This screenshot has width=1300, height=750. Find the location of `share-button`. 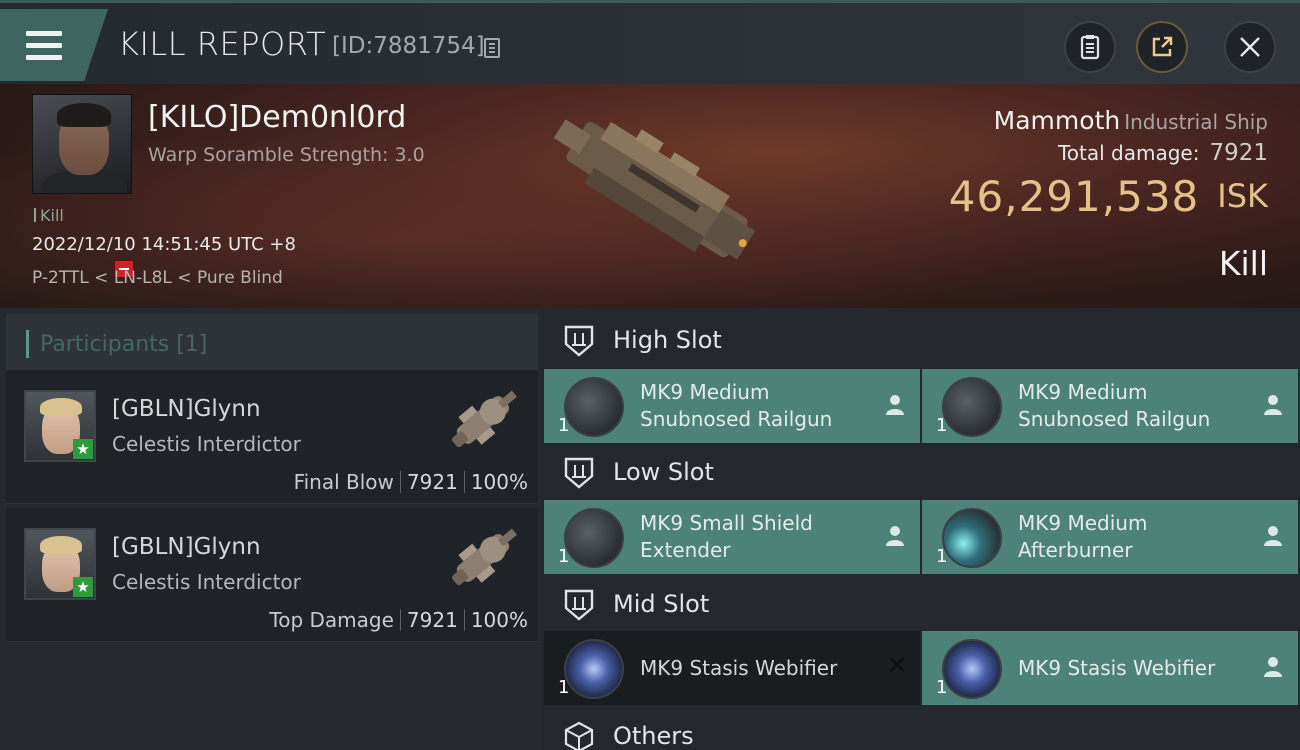

share-button is located at coordinates (1162, 47).